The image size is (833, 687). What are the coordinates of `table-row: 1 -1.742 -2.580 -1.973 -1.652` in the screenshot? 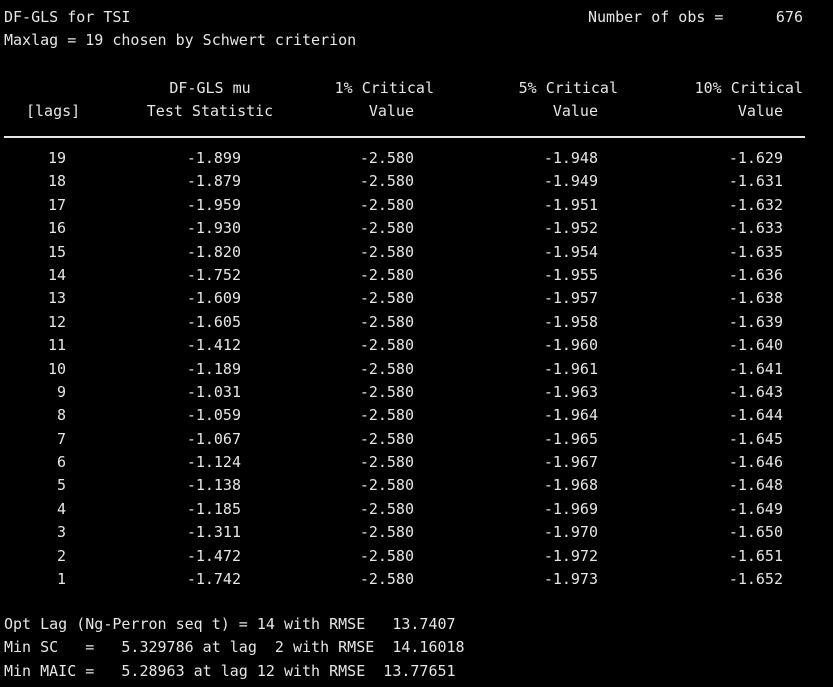 It's located at (416, 579).